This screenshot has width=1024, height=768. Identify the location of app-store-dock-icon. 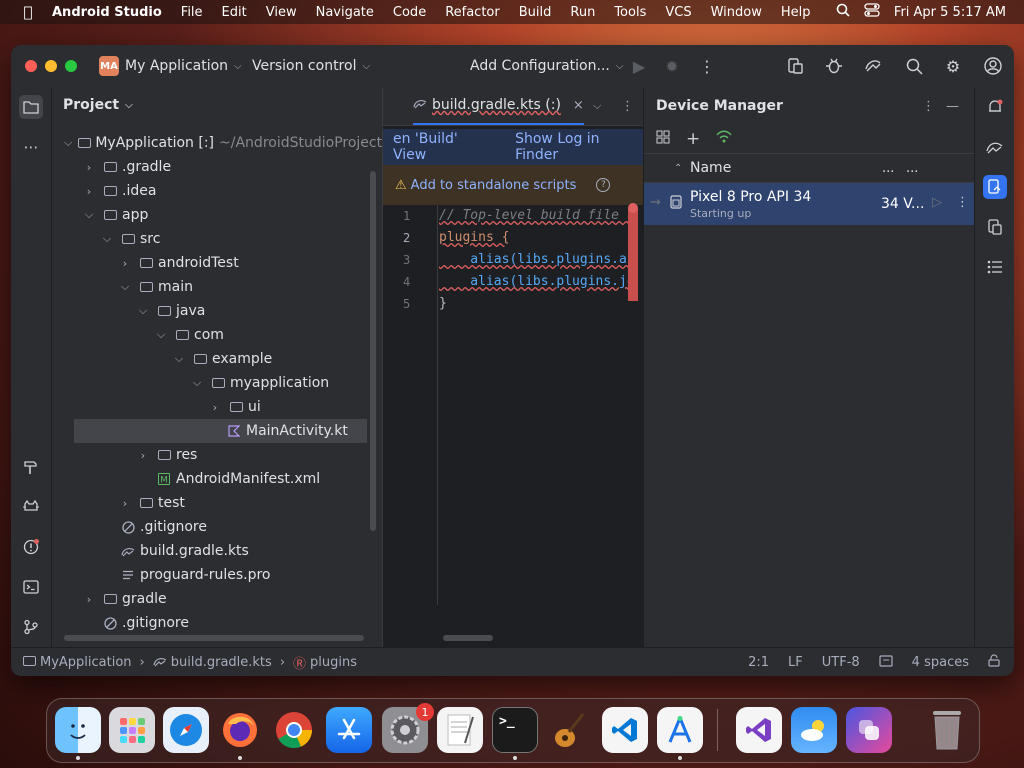
(349, 730).